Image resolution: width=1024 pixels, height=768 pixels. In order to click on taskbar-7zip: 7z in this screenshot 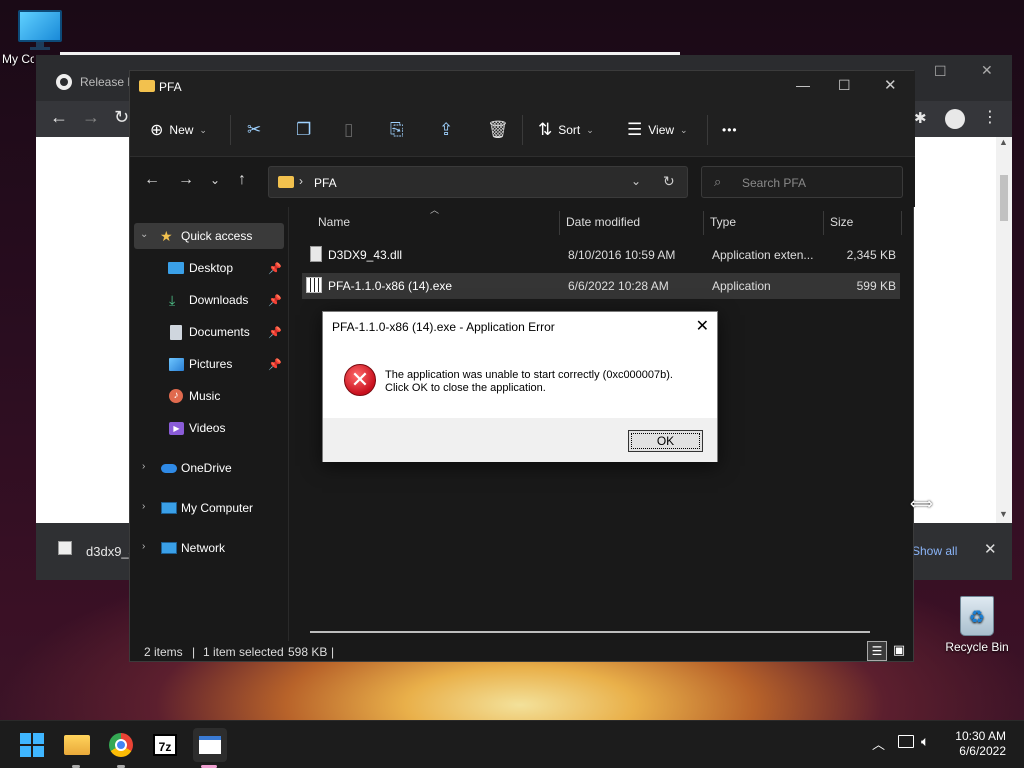, I will do `click(165, 745)`.